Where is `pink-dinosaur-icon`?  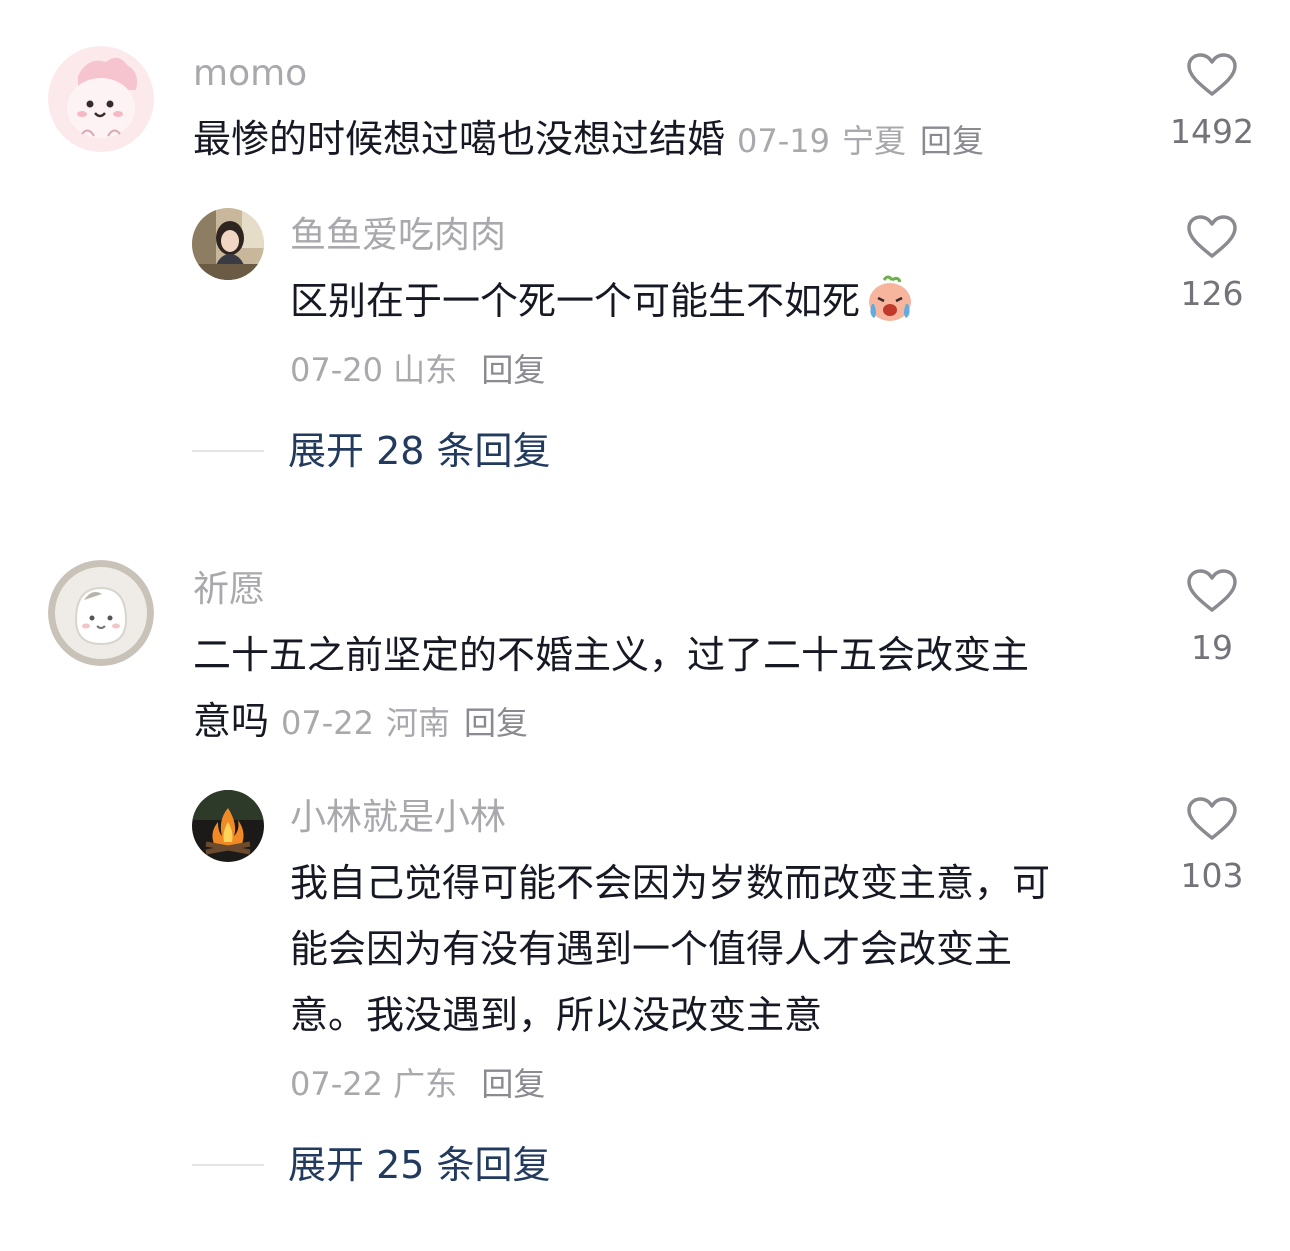 pink-dinosaur-icon is located at coordinates (101, 99).